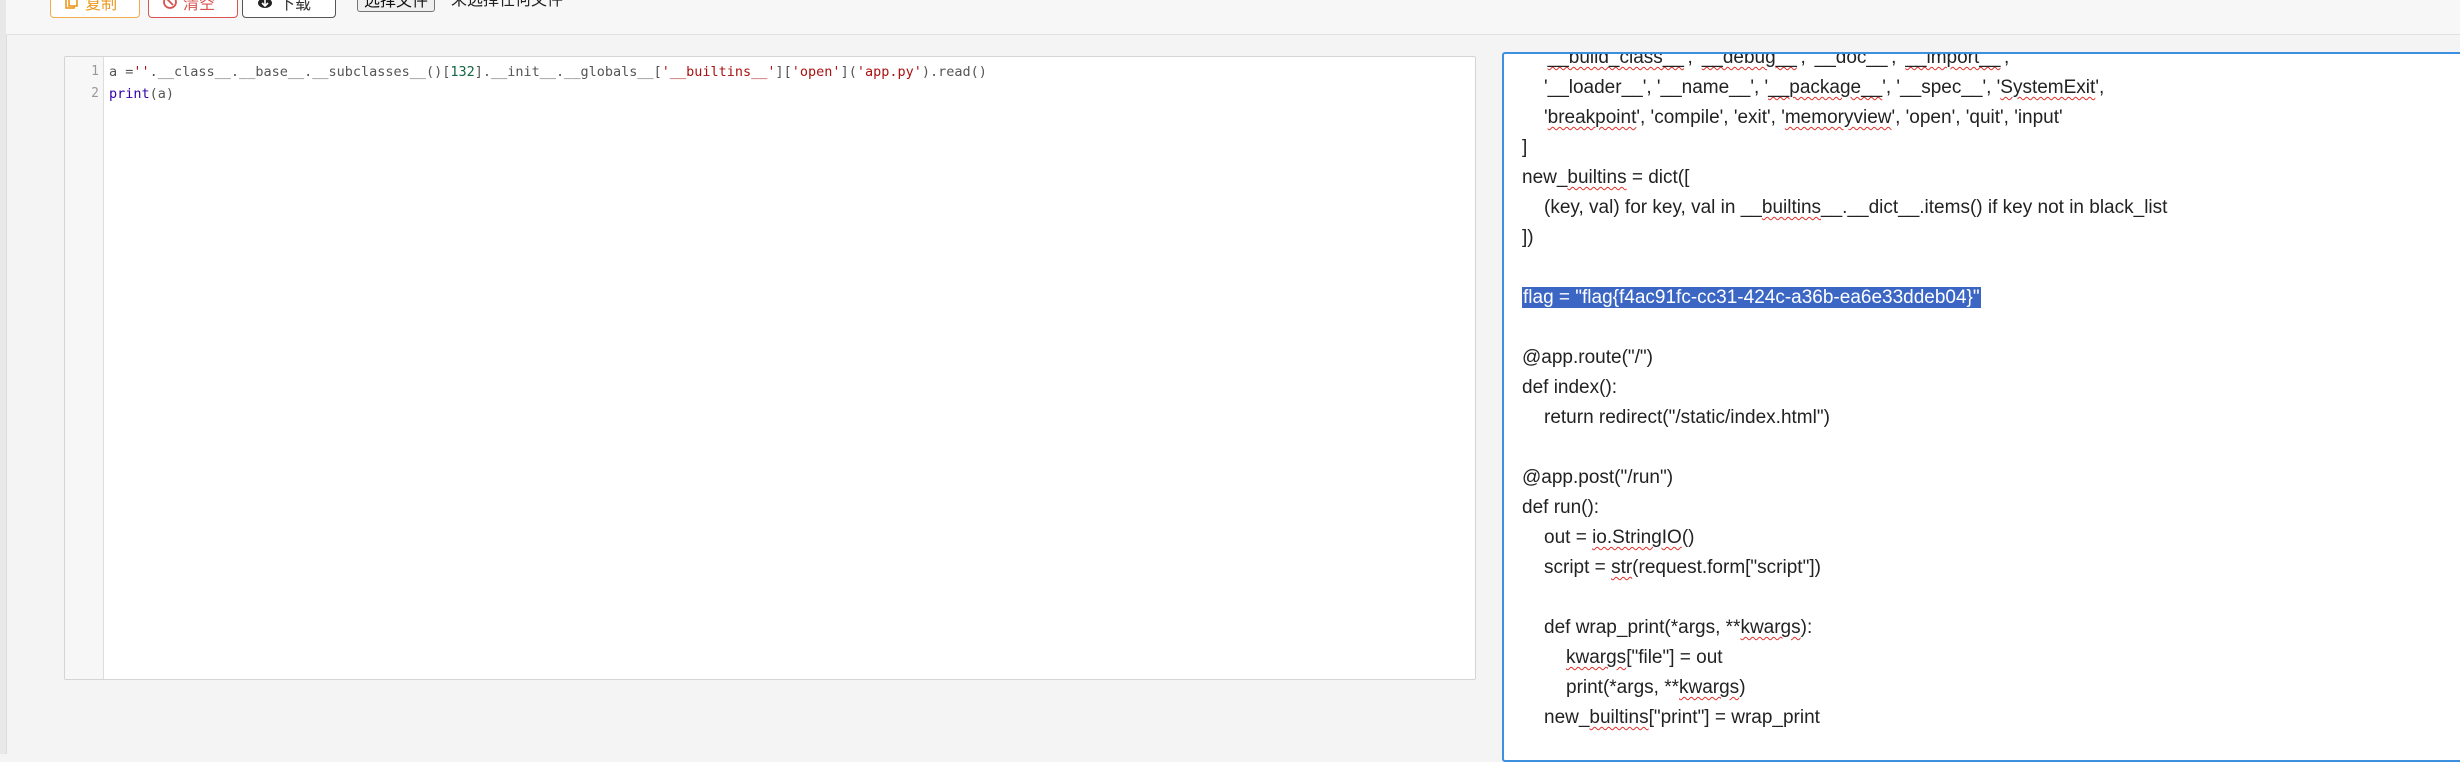 This screenshot has width=2460, height=762. What do you see at coordinates (396, 6) in the screenshot?
I see `choose-file-button: 选择文件` at bounding box center [396, 6].